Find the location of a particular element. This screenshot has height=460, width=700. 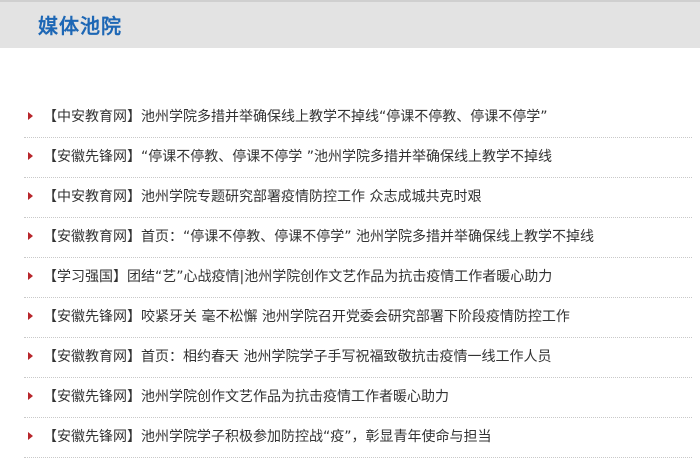

news-item: 【安徽先锋网】“停课不停教、停课不停学 ”池州学院多措并举确保线上教学不掉线 is located at coordinates (358, 158).